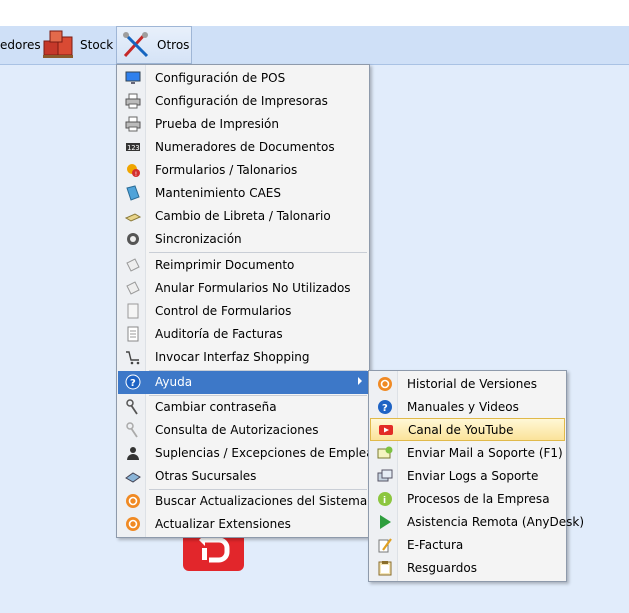 This screenshot has width=629, height=613. What do you see at coordinates (232, 357) in the screenshot?
I see `menu-item-label: Invocar Interfaz Shopping` at bounding box center [232, 357].